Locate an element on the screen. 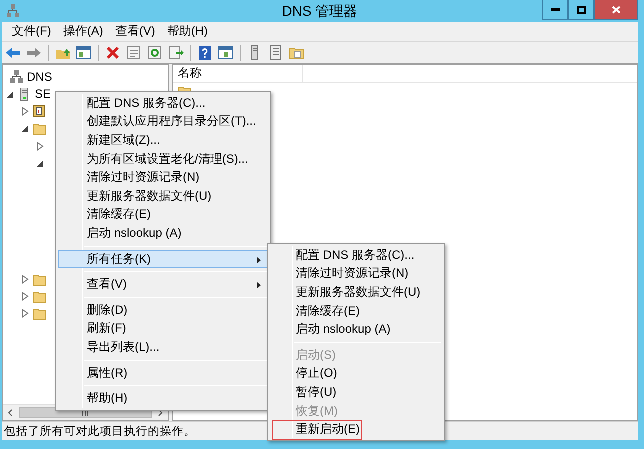  list-icon is located at coordinates (276, 52).